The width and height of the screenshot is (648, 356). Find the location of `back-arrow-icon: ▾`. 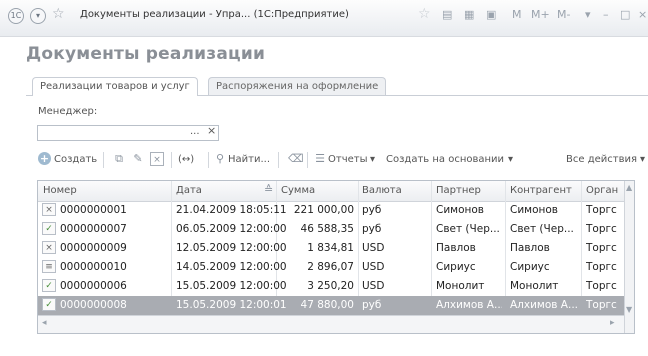

back-arrow-icon: ▾ is located at coordinates (38, 16).